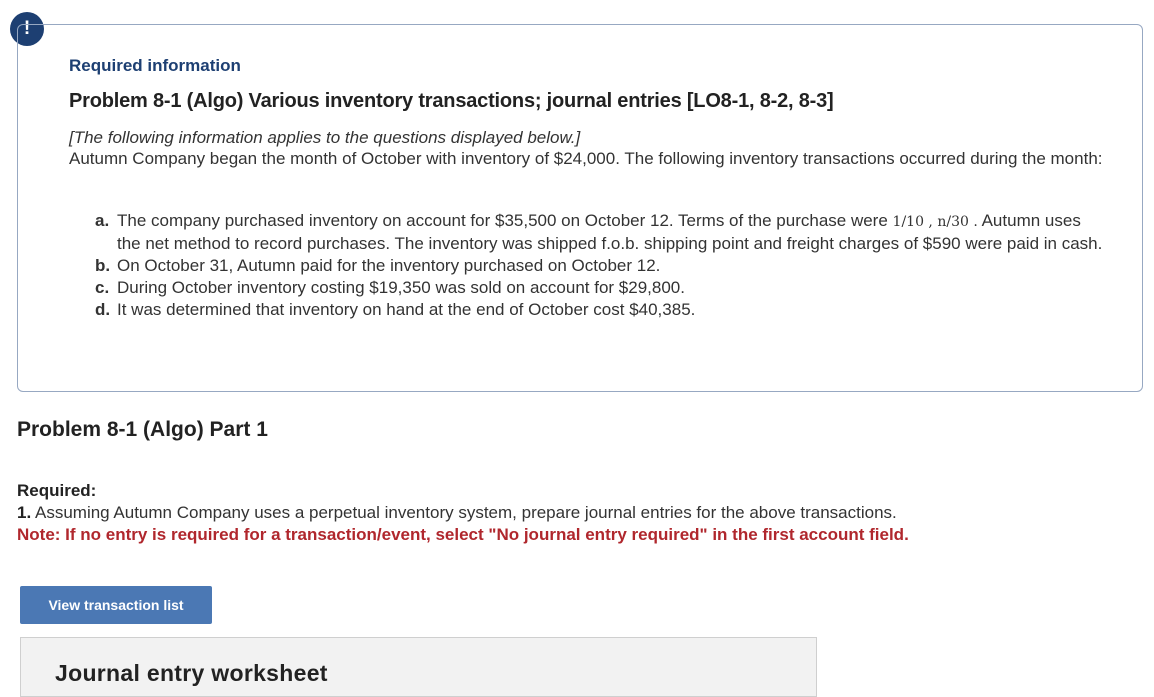 The width and height of the screenshot is (1154, 697). I want to click on purchase-terms: 1/10 , n/30 ., so click(935, 222).